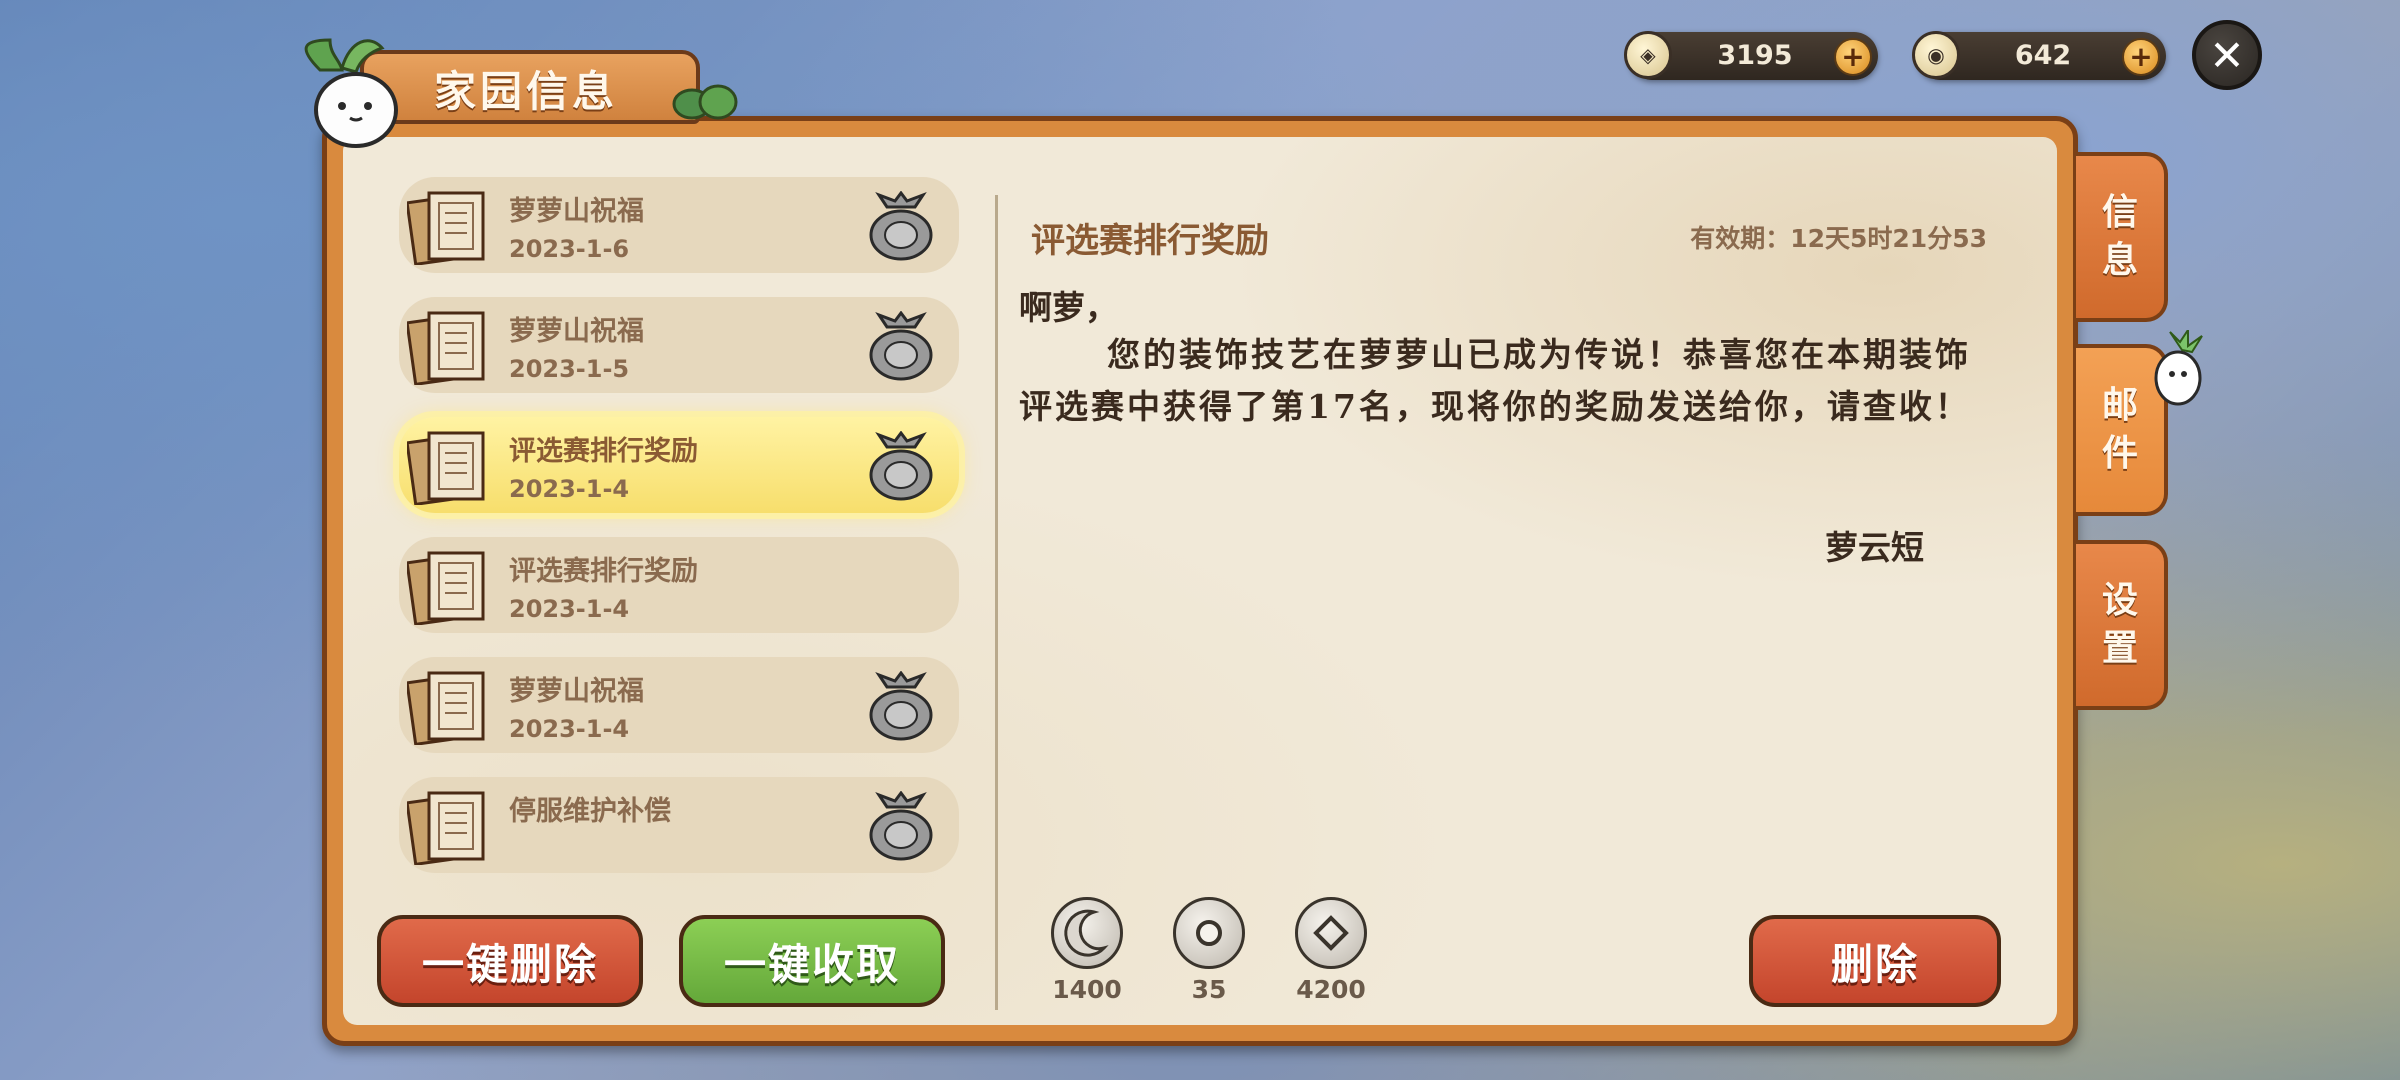 The image size is (2400, 1080). I want to click on reward-item: 4200, so click(1331, 950).